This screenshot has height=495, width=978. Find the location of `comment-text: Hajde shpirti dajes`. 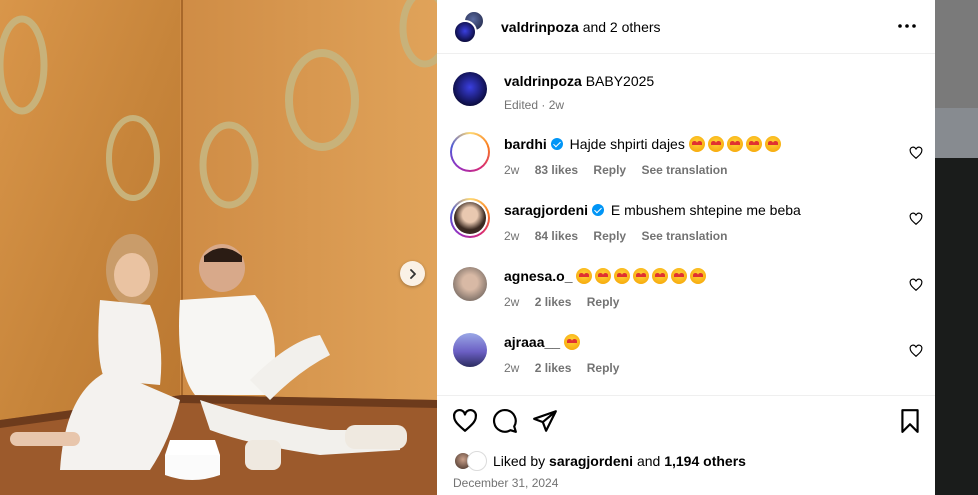

comment-text: Hajde shpirti dajes is located at coordinates (627, 144).